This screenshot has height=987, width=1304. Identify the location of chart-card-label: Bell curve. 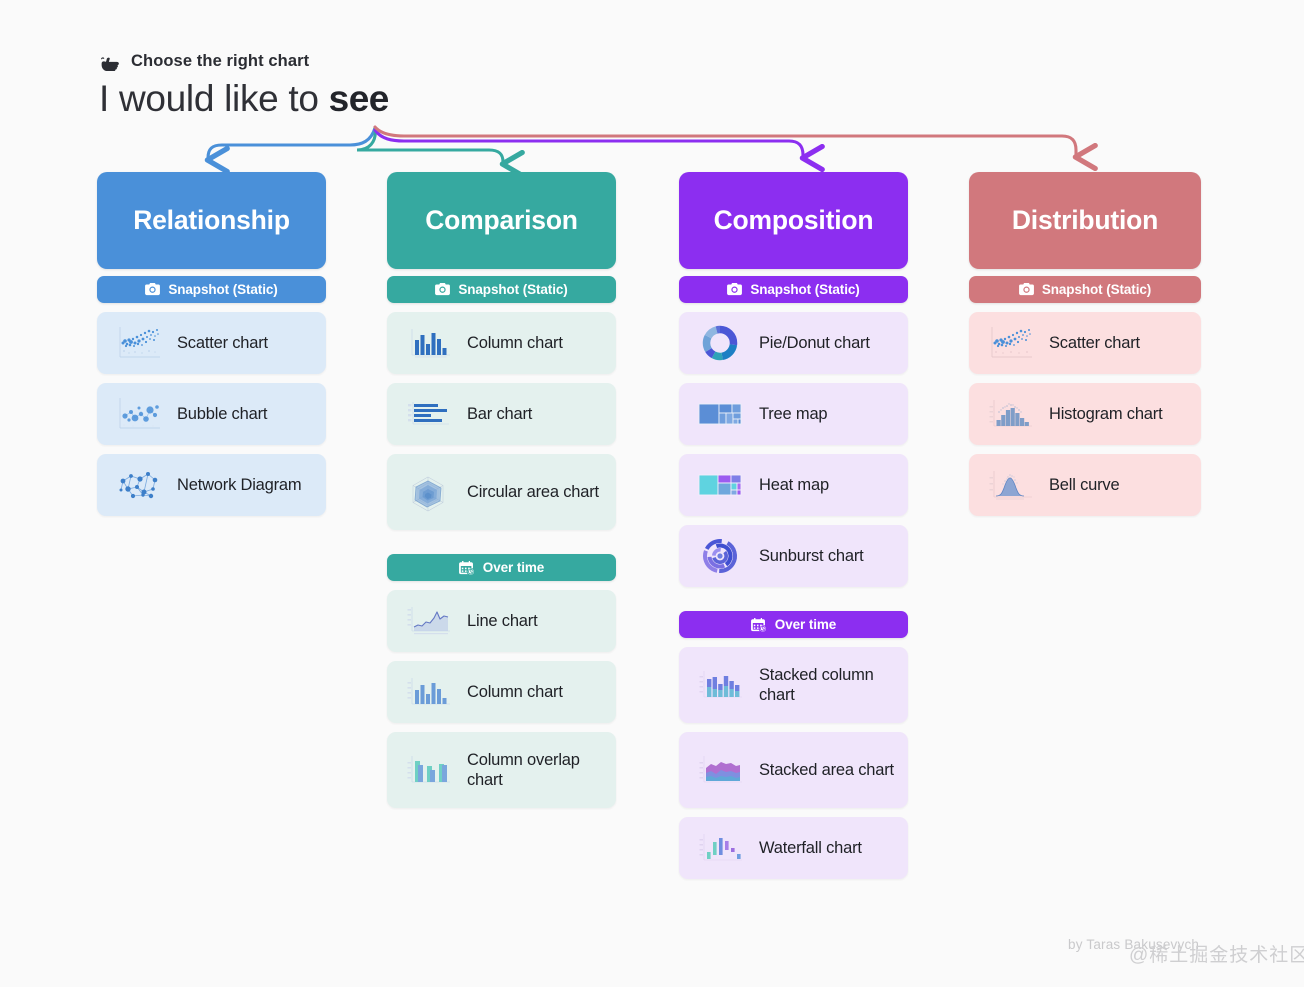
(1084, 484).